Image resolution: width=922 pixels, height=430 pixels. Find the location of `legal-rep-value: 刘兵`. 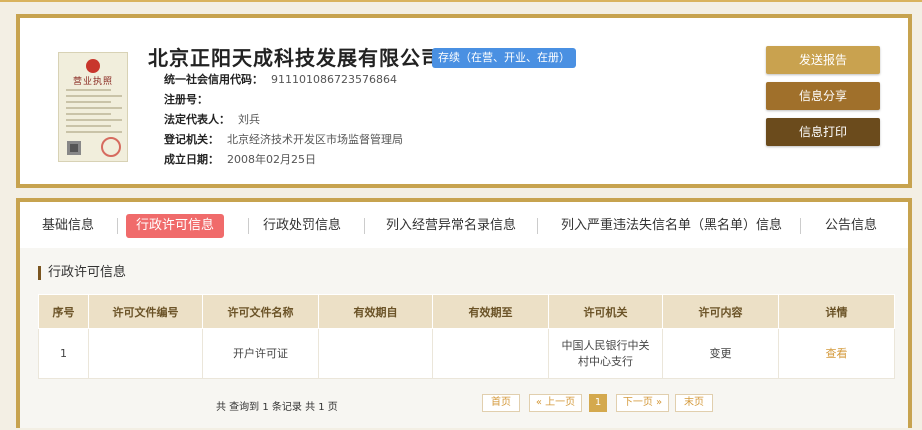

legal-rep-value: 刘兵 is located at coordinates (249, 119).